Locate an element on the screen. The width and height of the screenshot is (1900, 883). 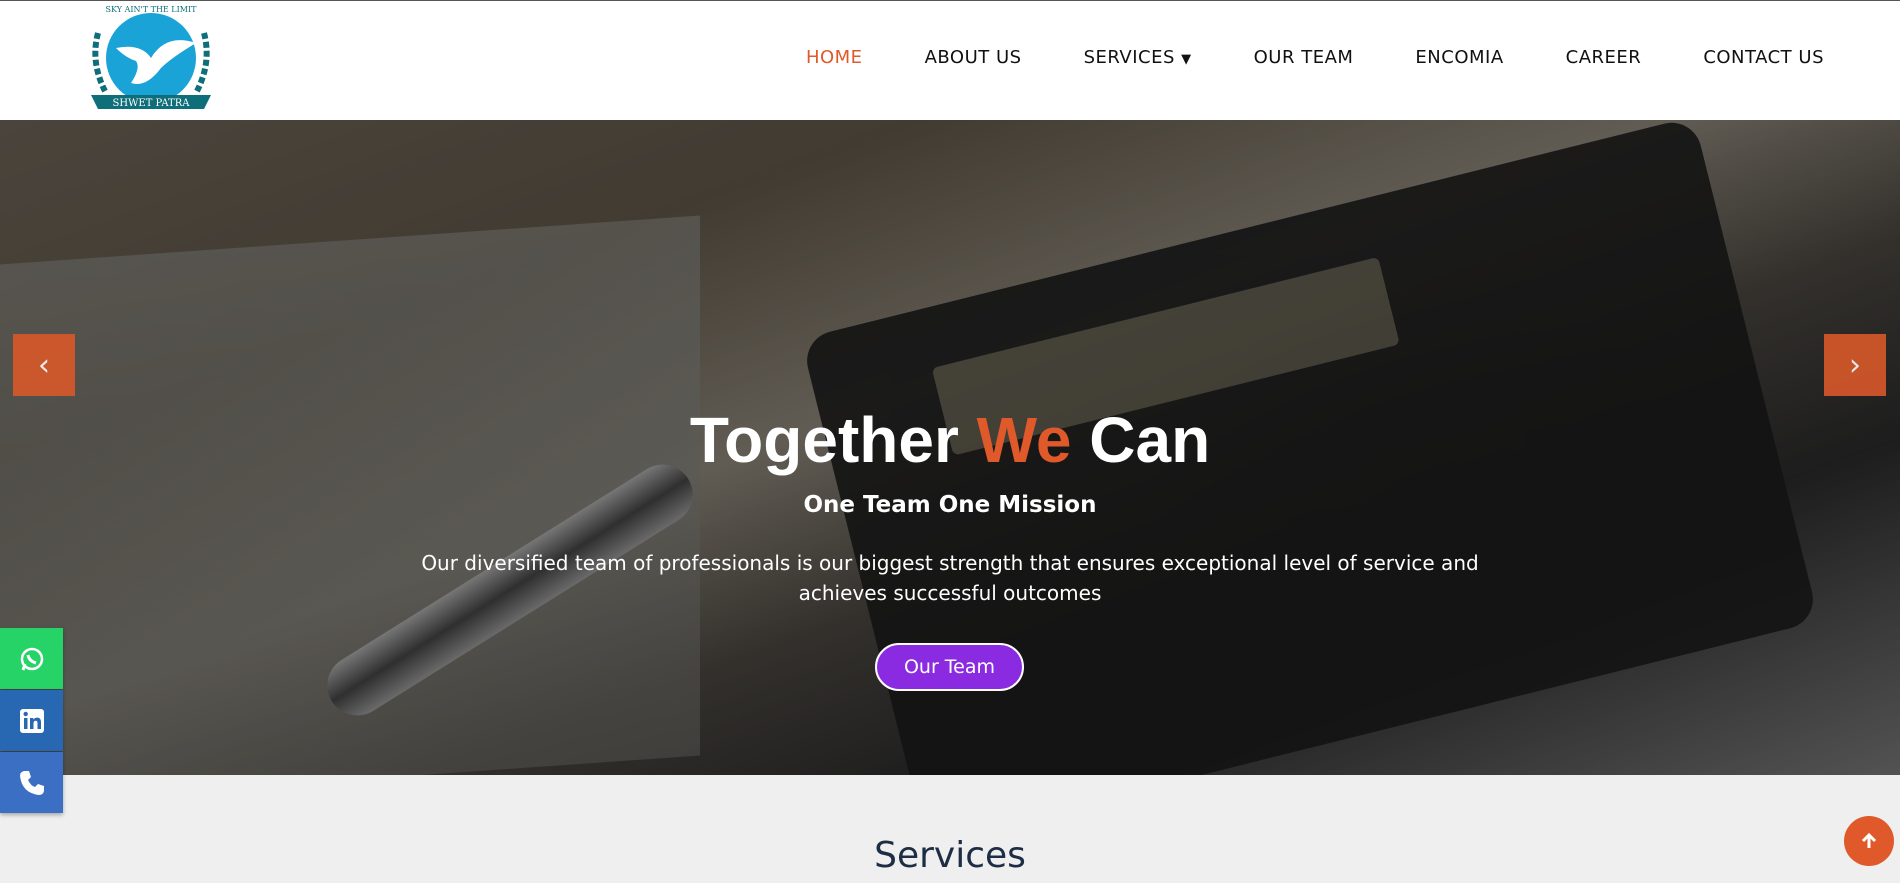
svg-text: SKY AIN'T THE LIMIT is located at coordinates (152, 9).